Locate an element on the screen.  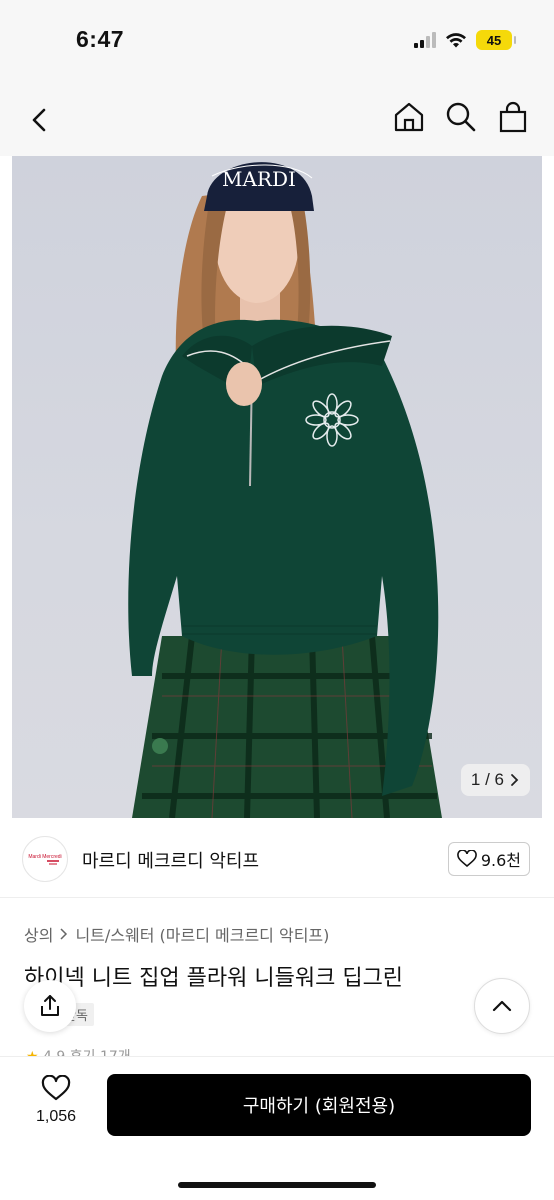
scroll-top-button is located at coordinates (502, 1006).